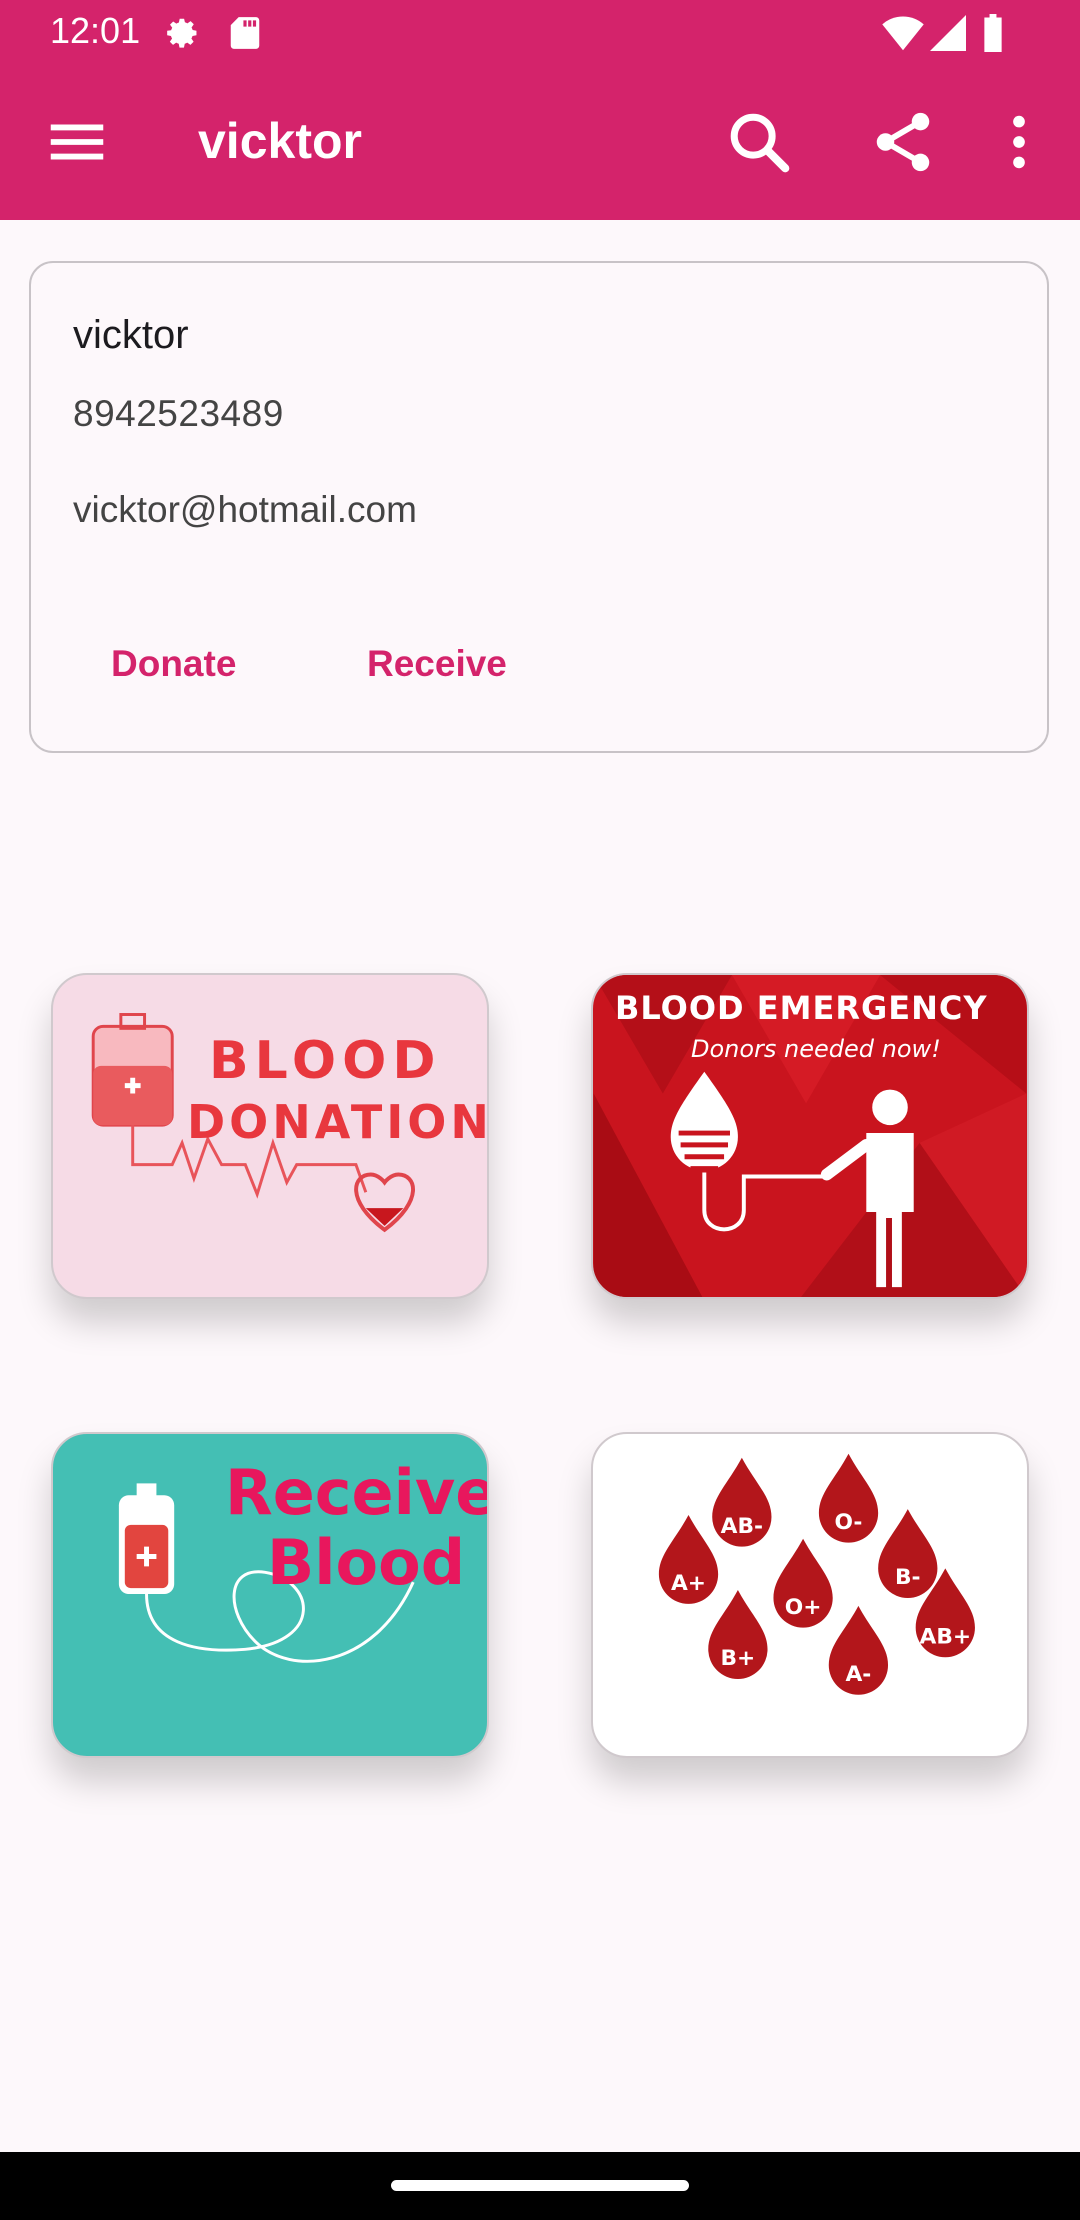 The width and height of the screenshot is (1080, 2220). I want to click on toolbar-title: vicktor, so click(280, 141).